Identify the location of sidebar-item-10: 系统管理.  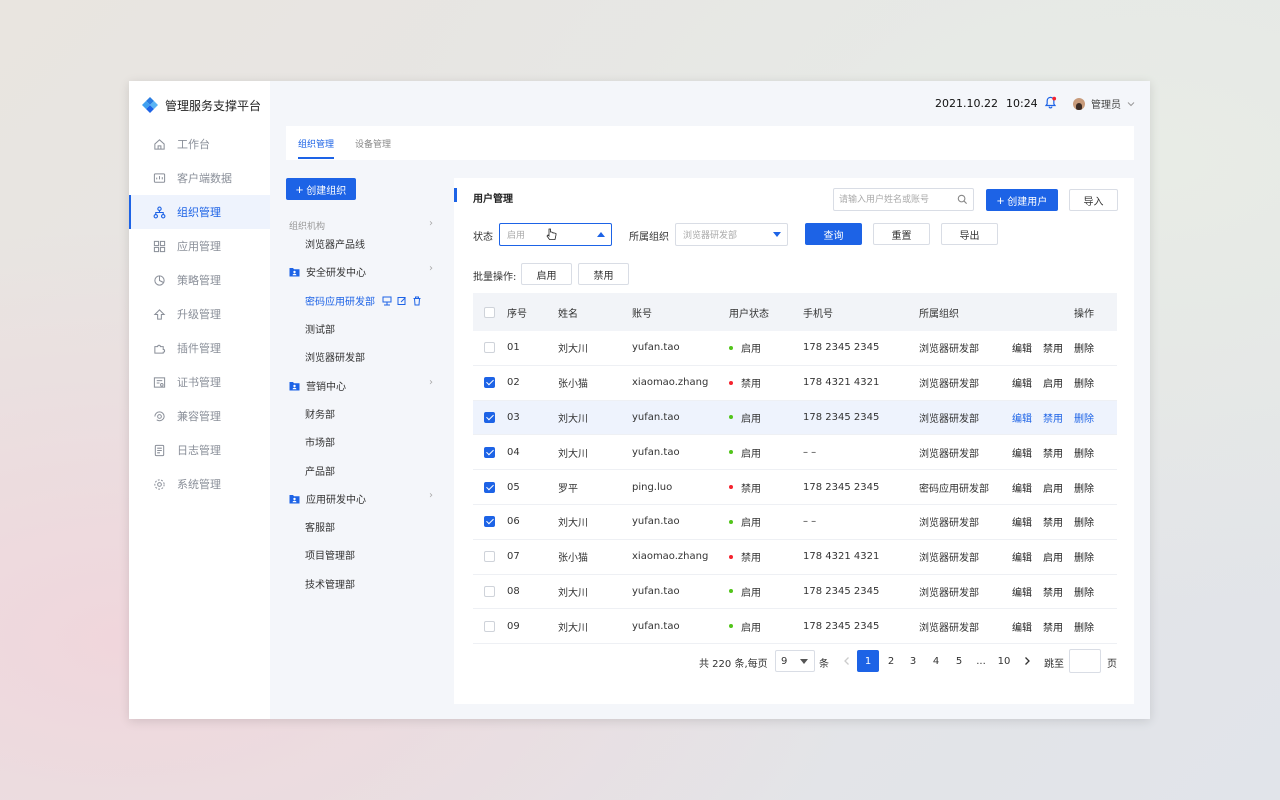
(199, 484).